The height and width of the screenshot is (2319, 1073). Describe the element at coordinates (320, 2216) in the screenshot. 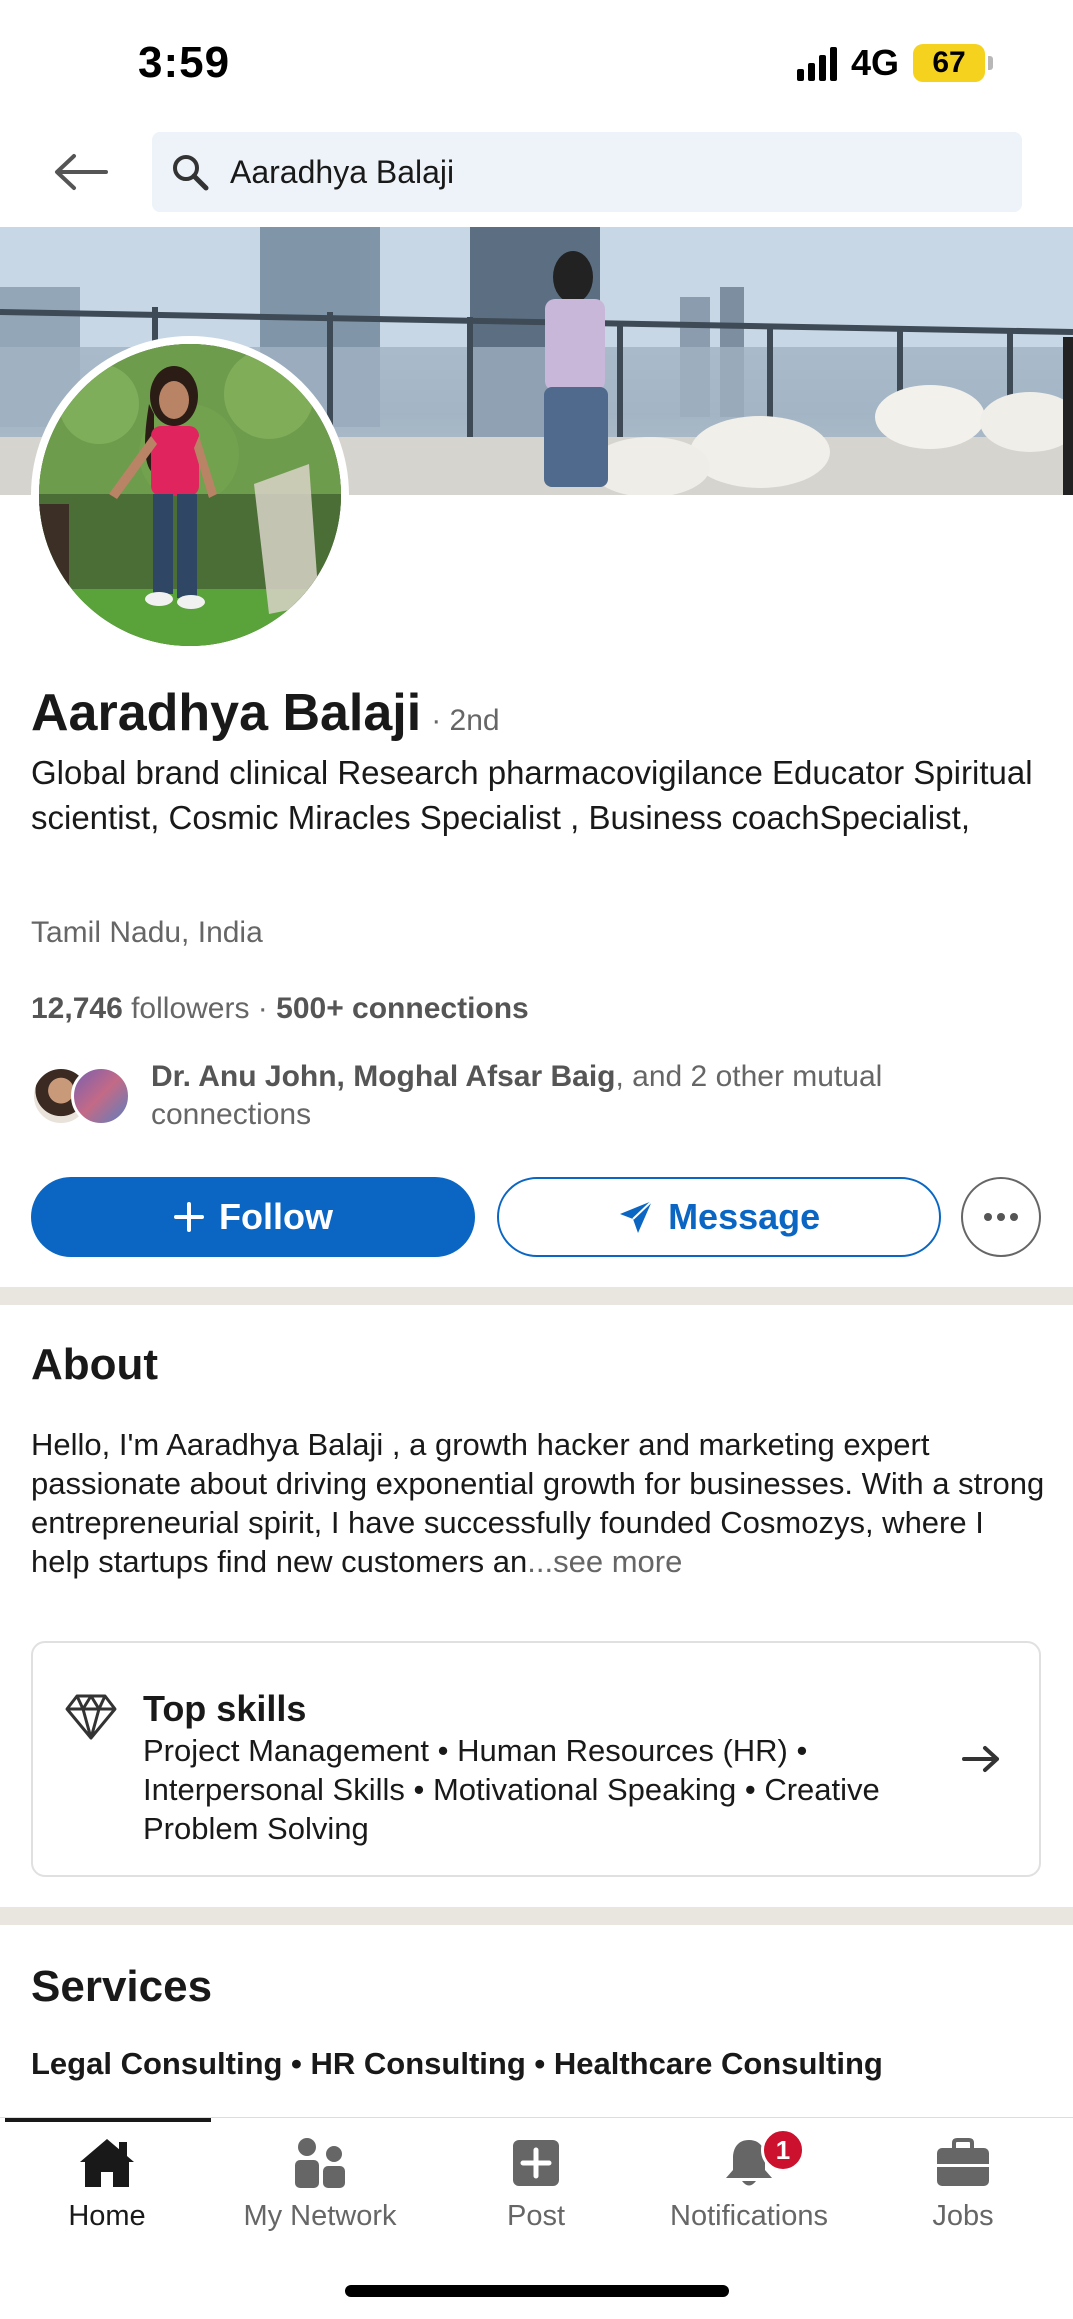

I see `nav-my-network-label: My Network` at that location.